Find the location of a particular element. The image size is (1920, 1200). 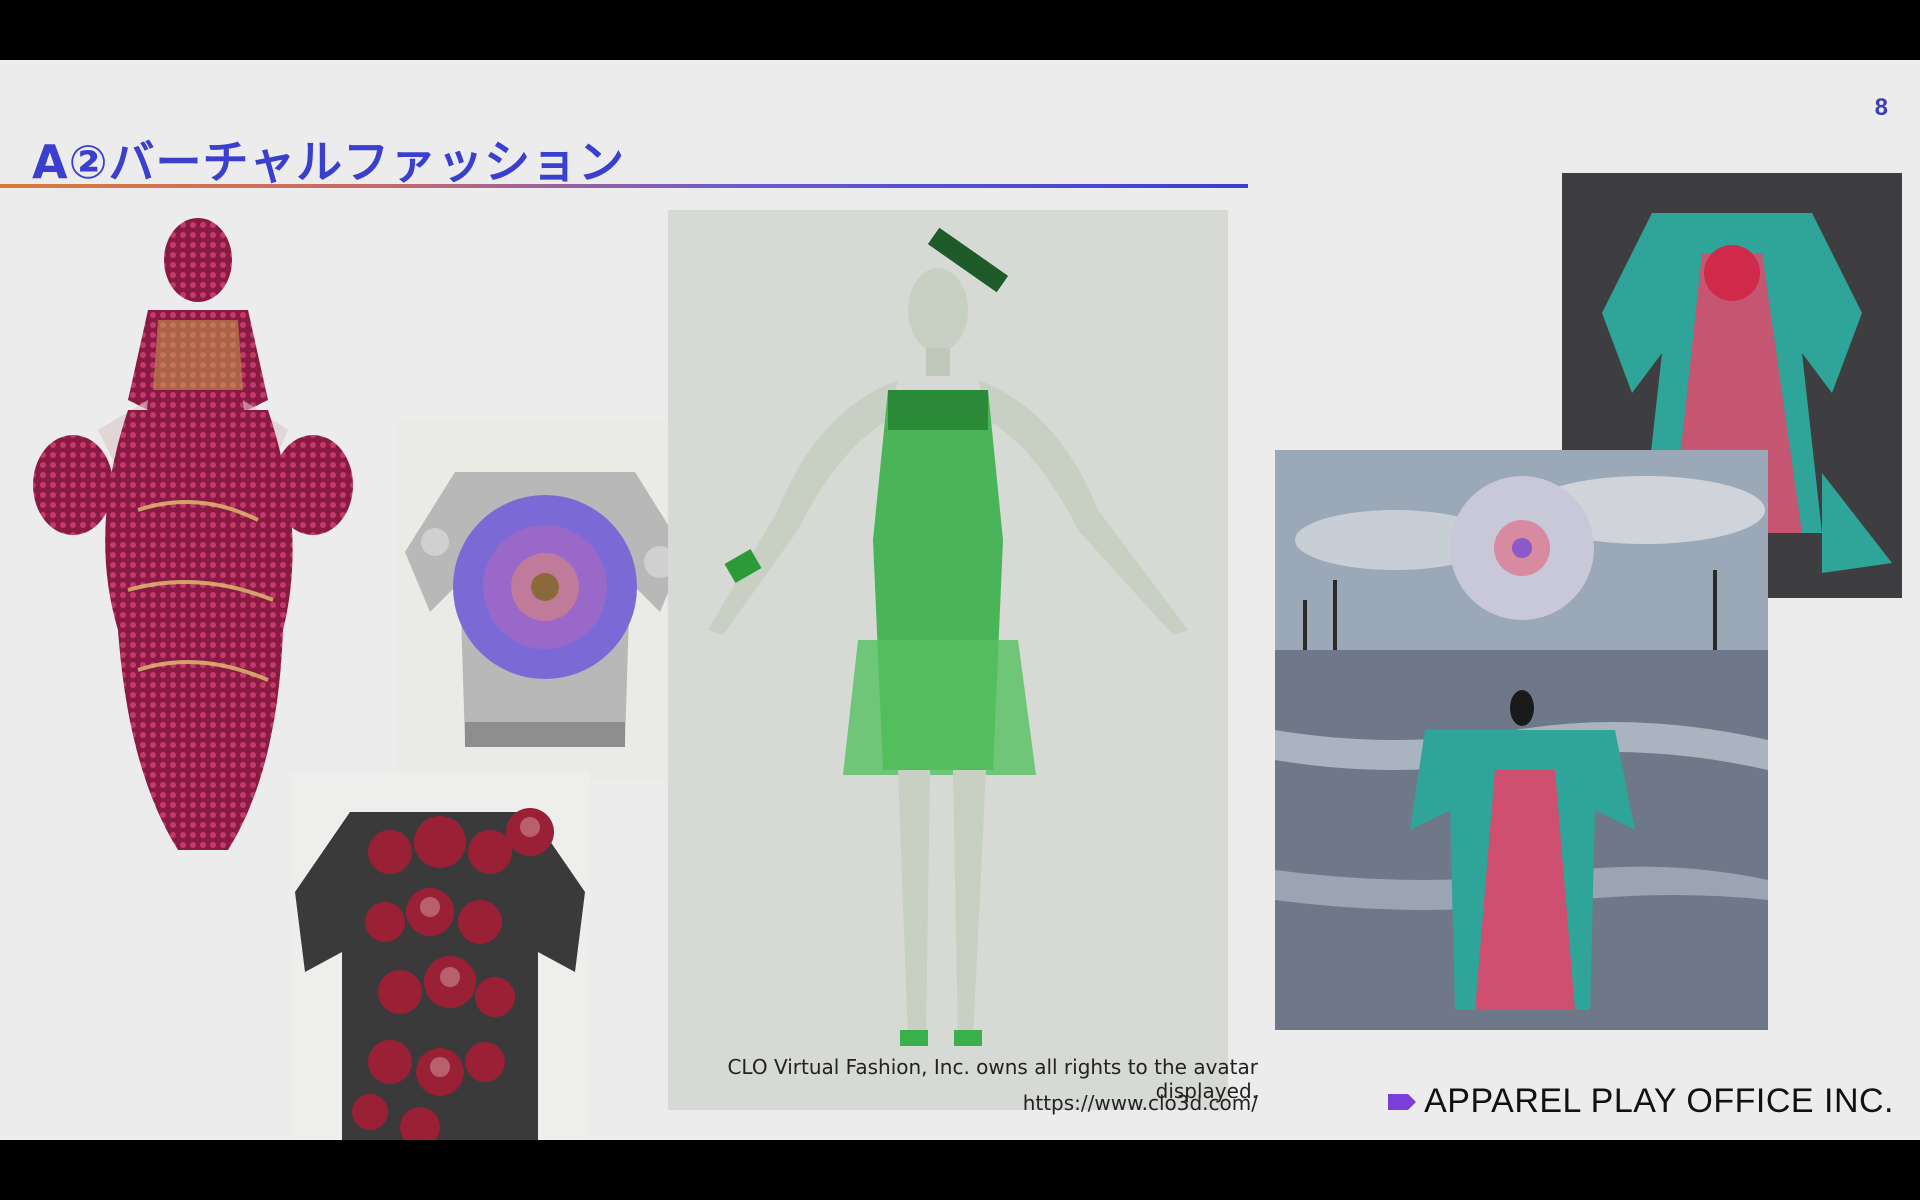

flower-sweater-image is located at coordinates (545, 602).